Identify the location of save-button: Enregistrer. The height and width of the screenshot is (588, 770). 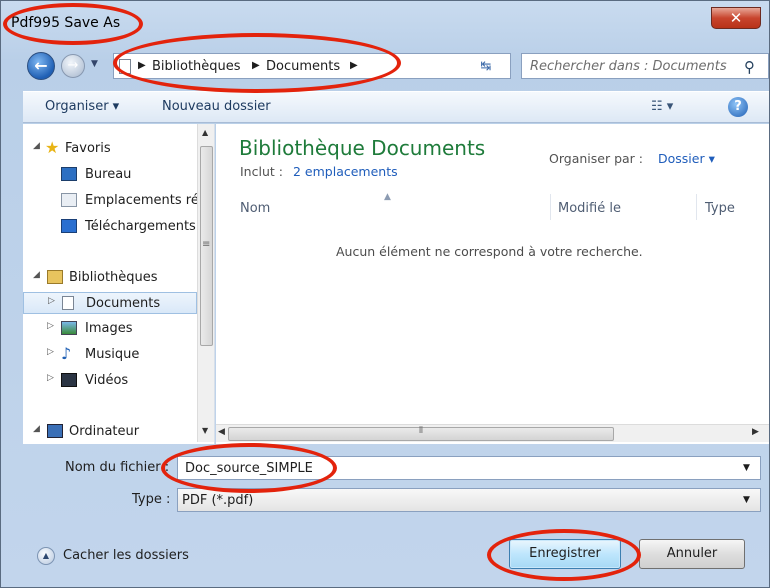
(565, 554).